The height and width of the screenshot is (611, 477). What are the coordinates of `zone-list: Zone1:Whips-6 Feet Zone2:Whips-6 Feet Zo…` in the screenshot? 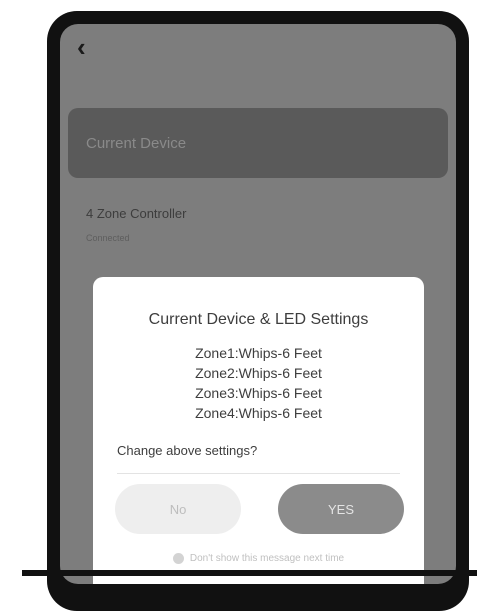 It's located at (258, 383).